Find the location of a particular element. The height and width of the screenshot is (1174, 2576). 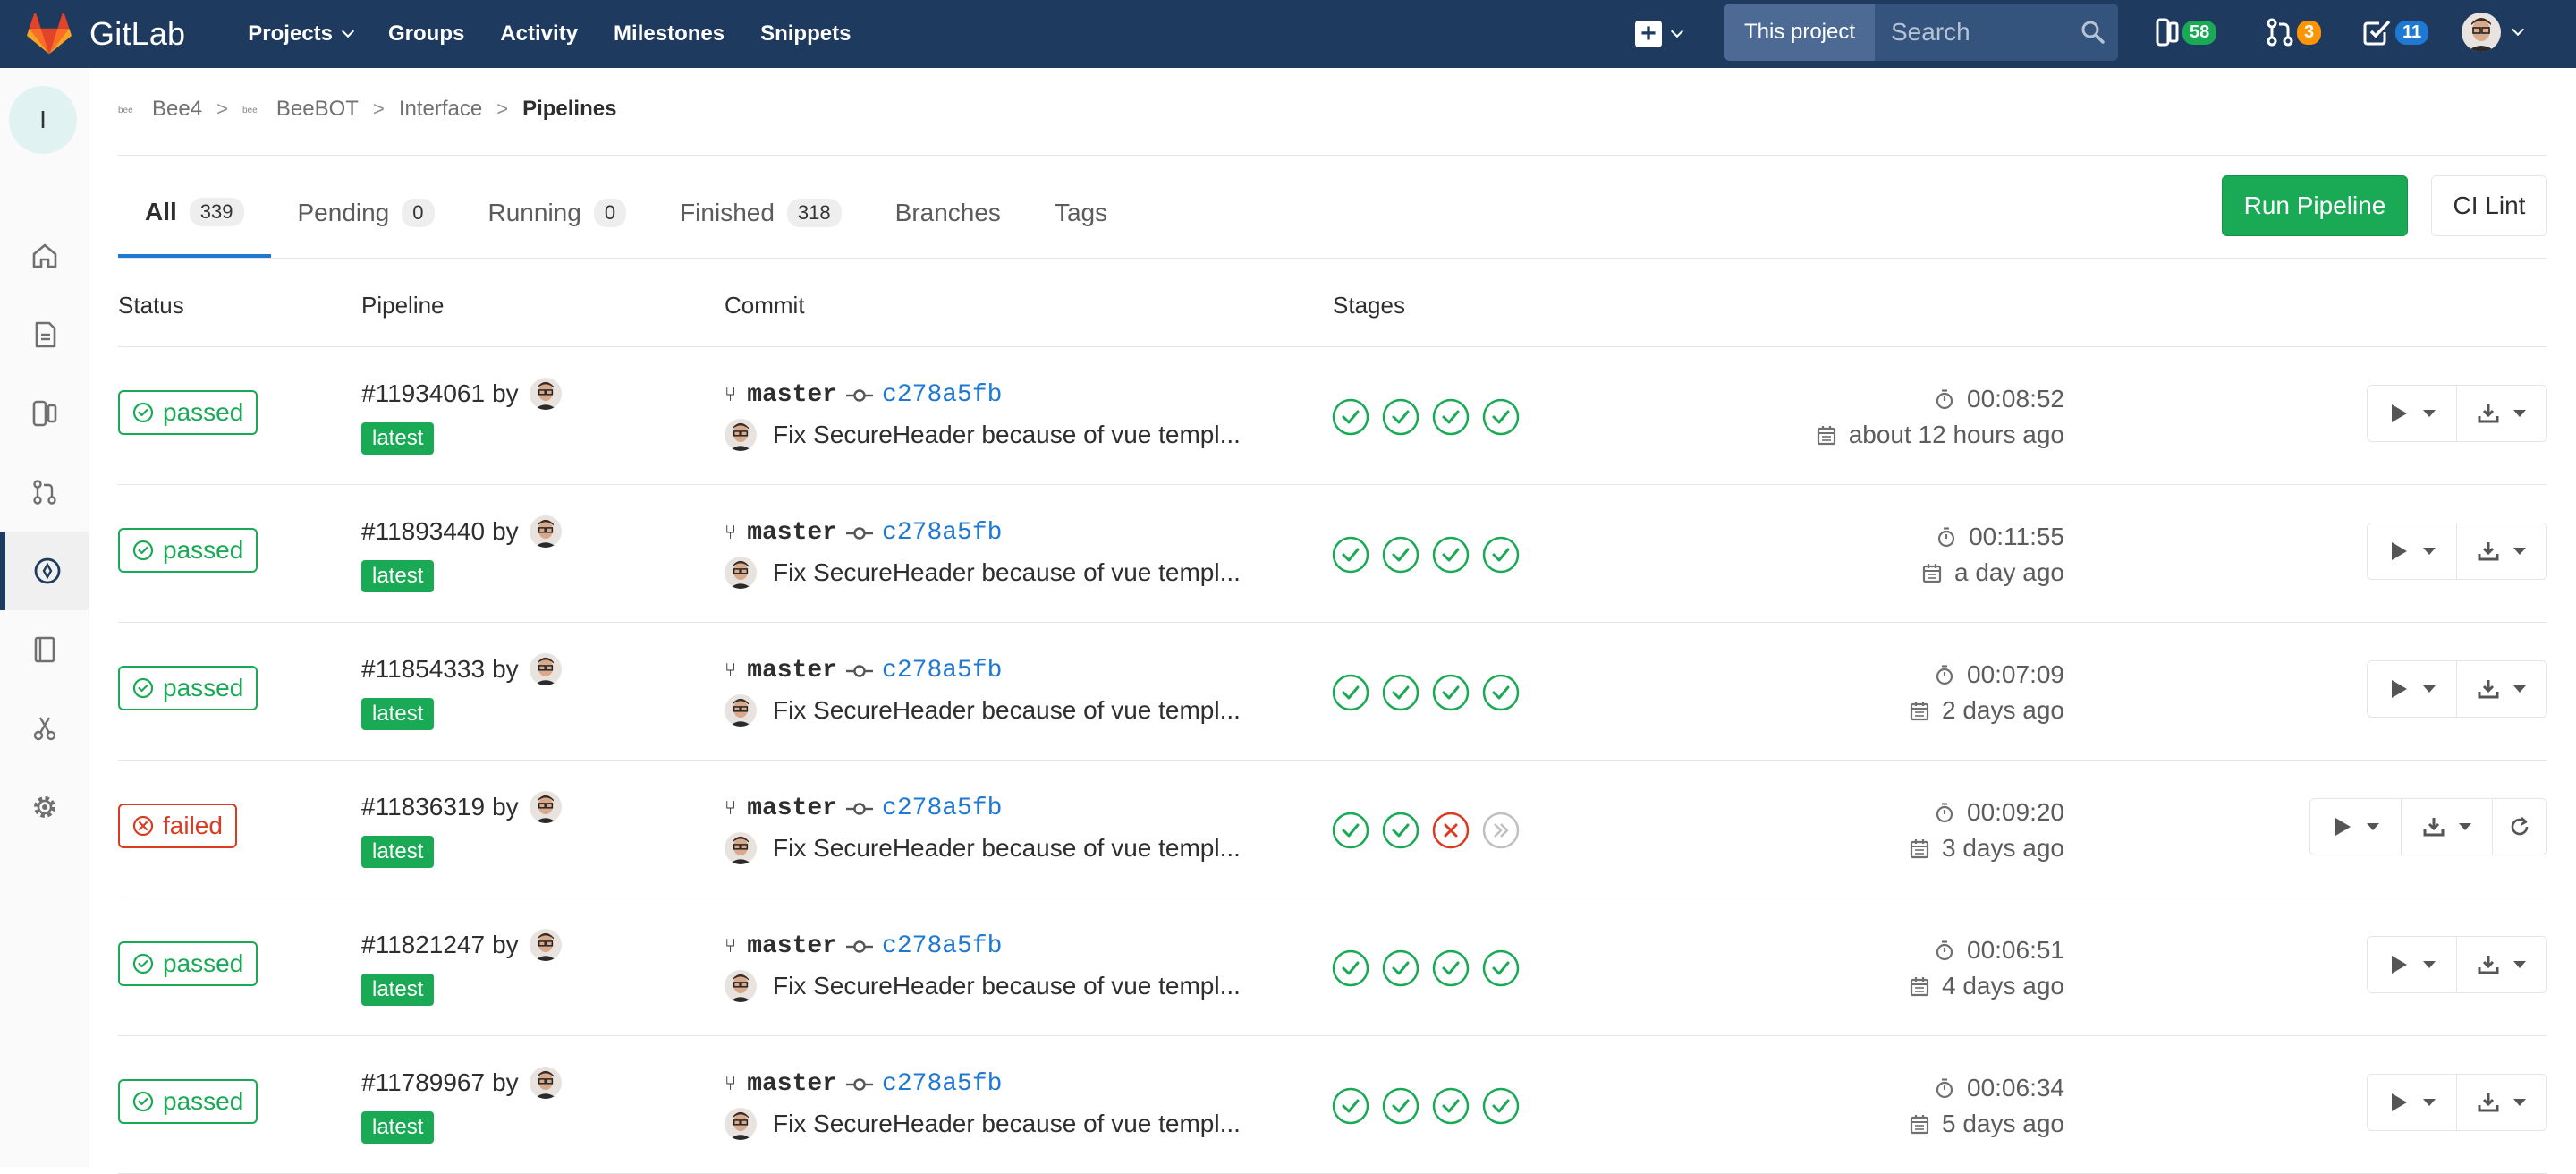

pipeline-link: #11893440 is located at coordinates (423, 531).